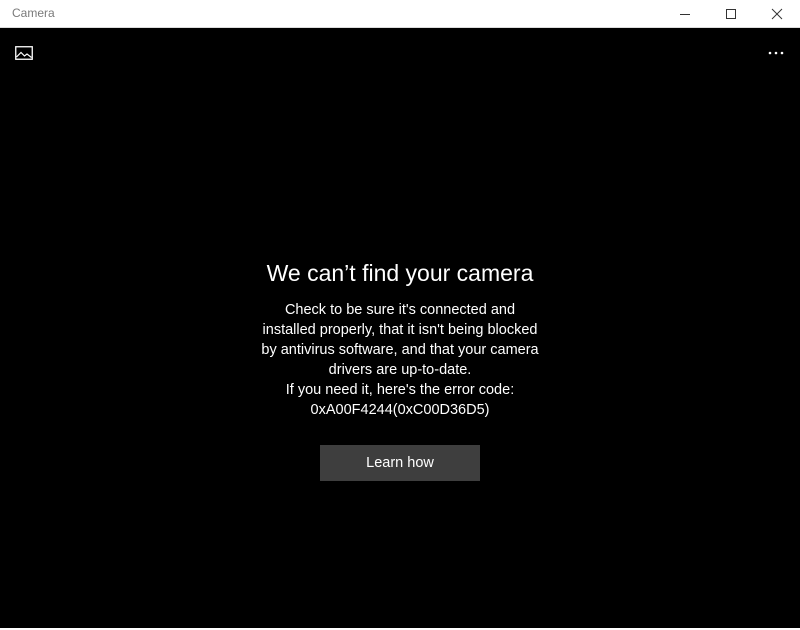 This screenshot has width=800, height=630. What do you see at coordinates (400, 410) in the screenshot?
I see `error-code: 0xA00F4244(0xC00D36D5)` at bounding box center [400, 410].